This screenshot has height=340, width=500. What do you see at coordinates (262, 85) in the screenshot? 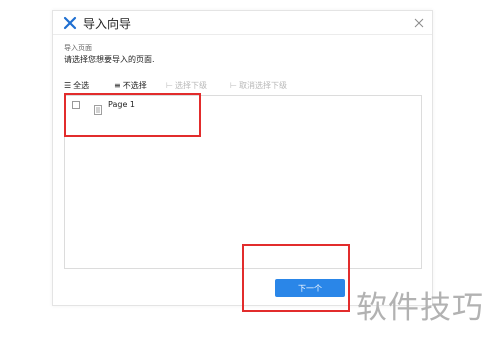
I see `deselect-children-label: 取消选择下级` at bounding box center [262, 85].